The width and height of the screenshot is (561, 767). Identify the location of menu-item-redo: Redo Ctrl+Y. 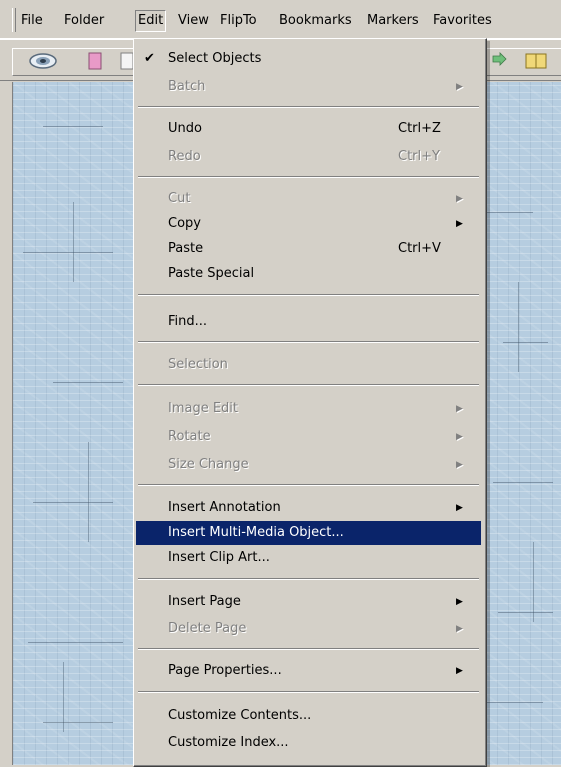
(308, 157).